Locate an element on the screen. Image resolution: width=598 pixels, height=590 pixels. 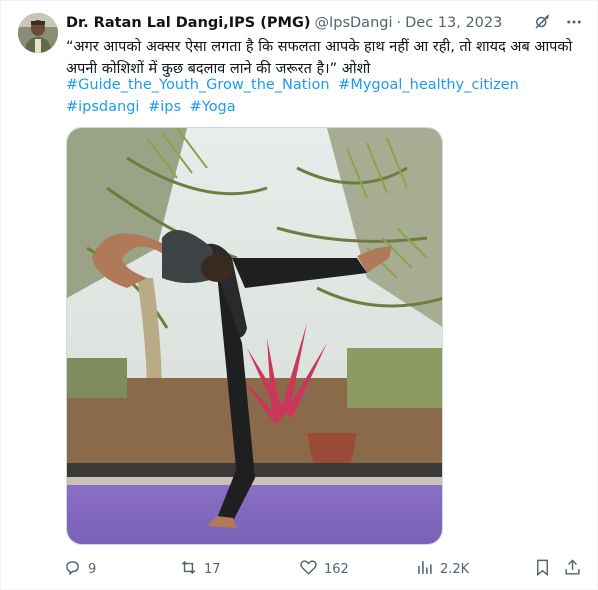
author-name: Dr. Ratan Lal Dangi,IPS (PMG) is located at coordinates (188, 23).